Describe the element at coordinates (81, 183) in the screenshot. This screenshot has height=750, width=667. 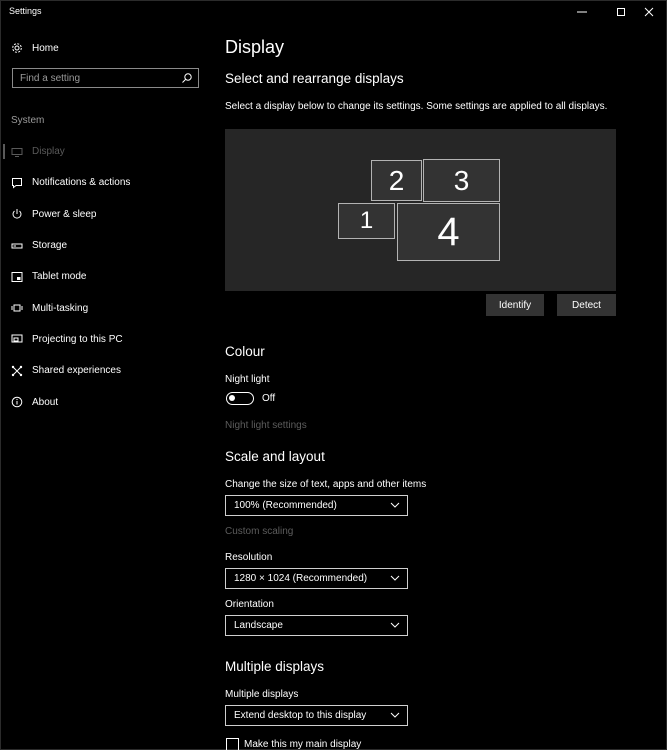
I see `sidebar-item-label: Notifications & actions` at that location.